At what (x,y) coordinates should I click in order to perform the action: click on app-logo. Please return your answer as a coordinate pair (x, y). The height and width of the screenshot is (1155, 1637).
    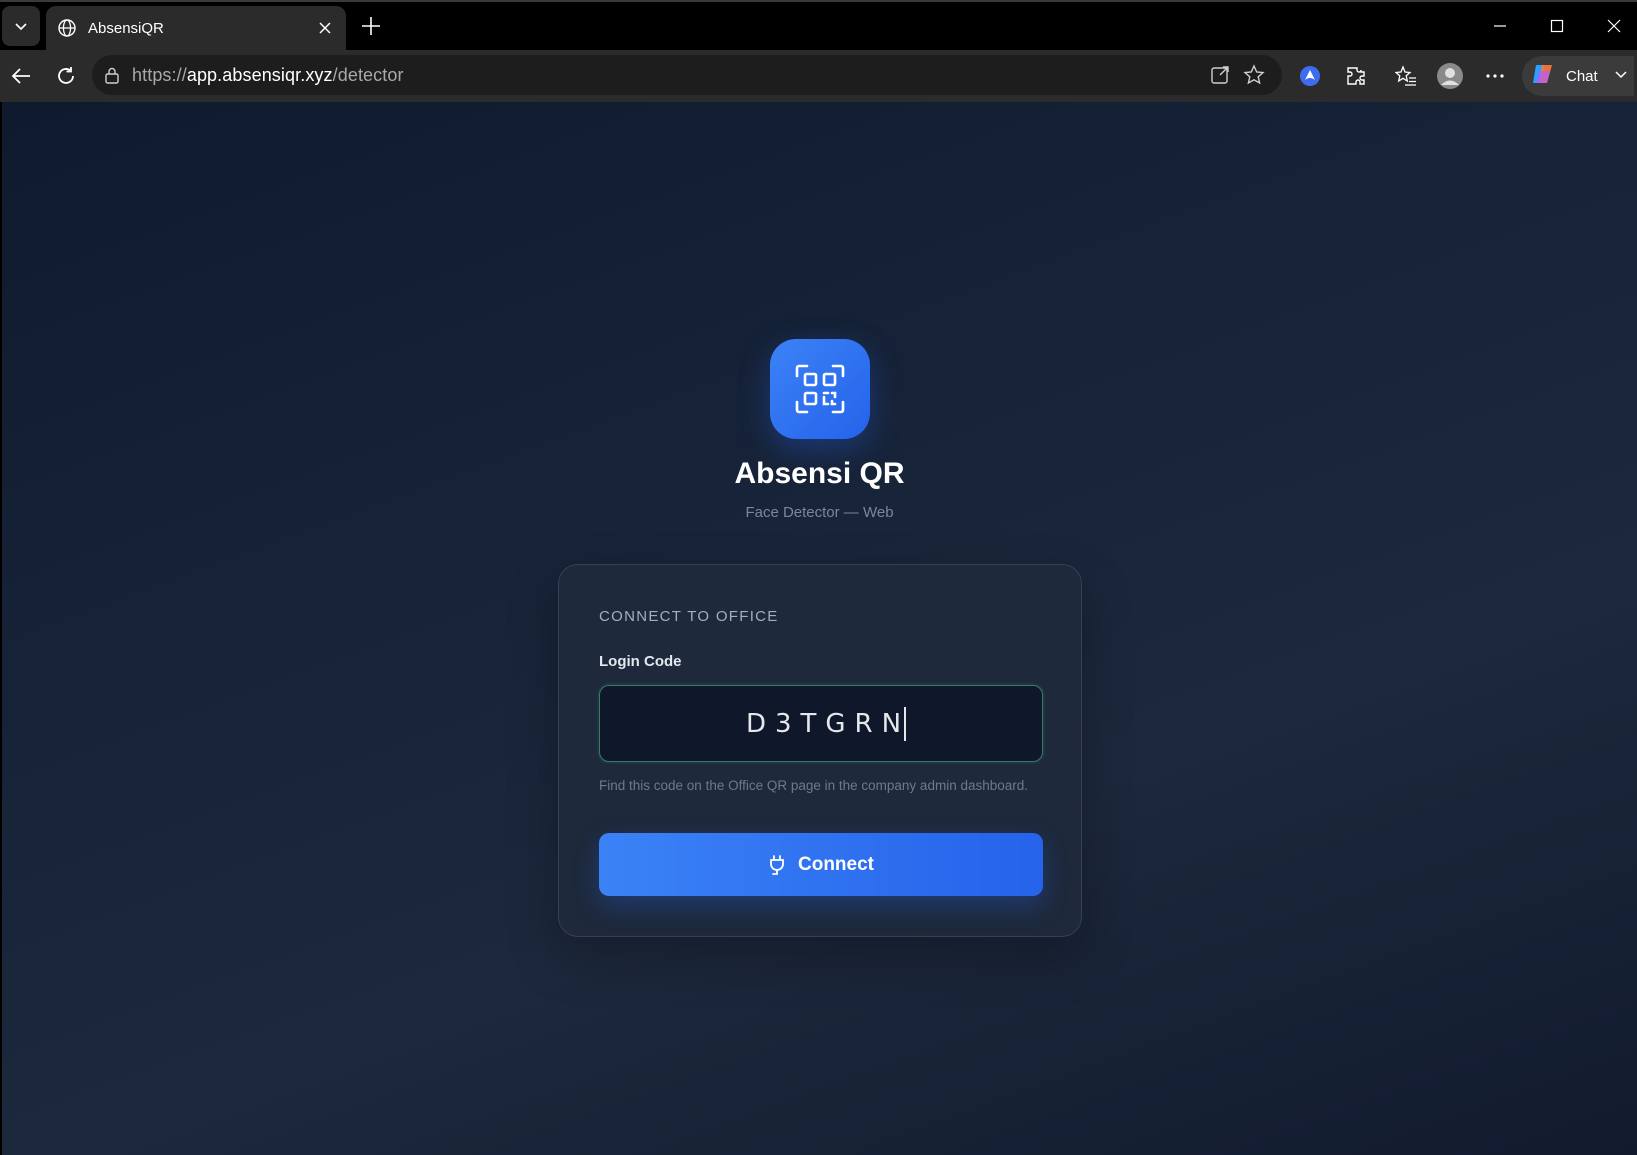
    Looking at the image, I should click on (820, 389).